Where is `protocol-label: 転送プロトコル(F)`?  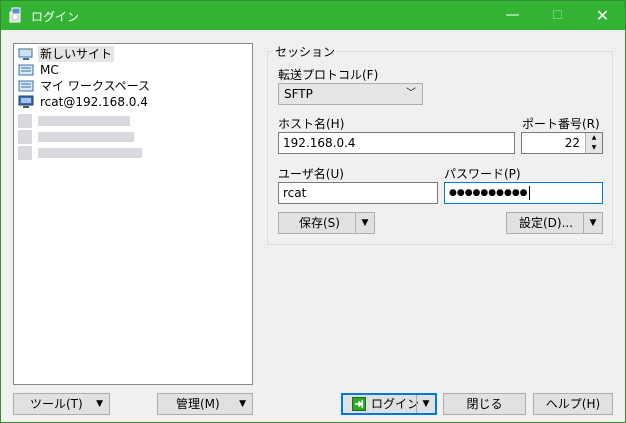 protocol-label: 転送プロトコル(F) is located at coordinates (328, 75).